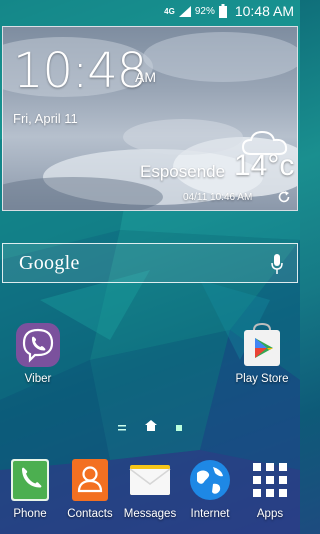 Image resolution: width=320 pixels, height=534 pixels. I want to click on status-time: 10:48 AM, so click(264, 11).